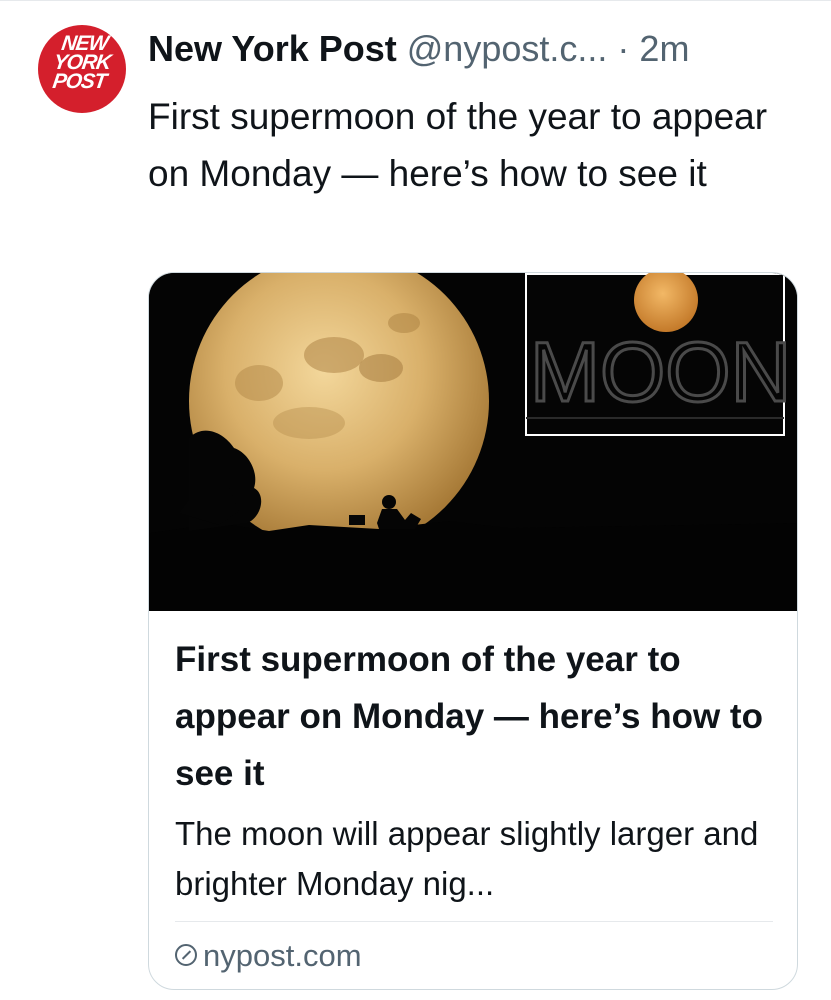 This screenshot has height=1000, width=831. I want to click on link-icon, so click(186, 954).